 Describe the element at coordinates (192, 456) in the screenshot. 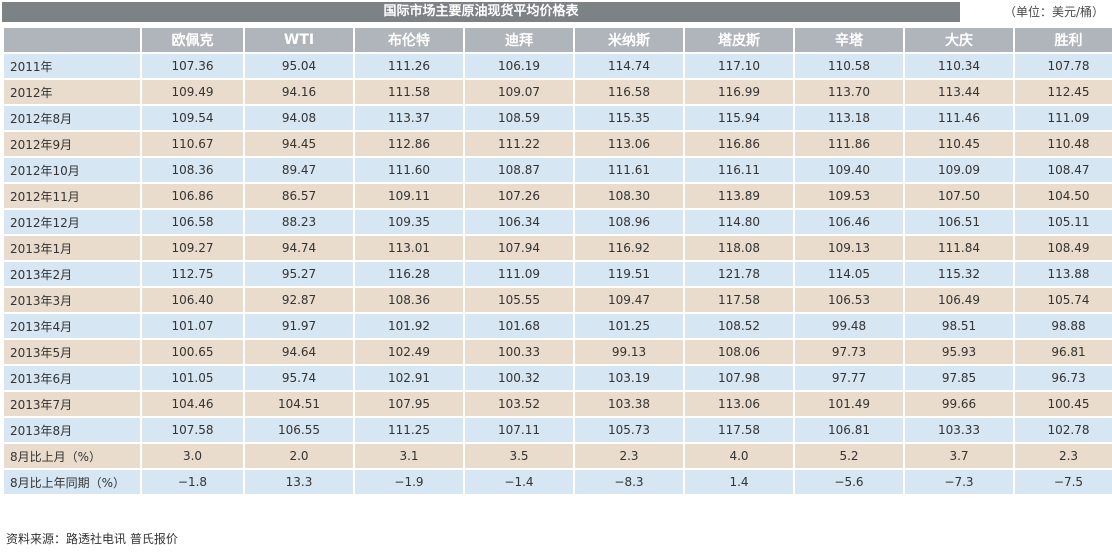

I see `price-cell: 3.0` at that location.